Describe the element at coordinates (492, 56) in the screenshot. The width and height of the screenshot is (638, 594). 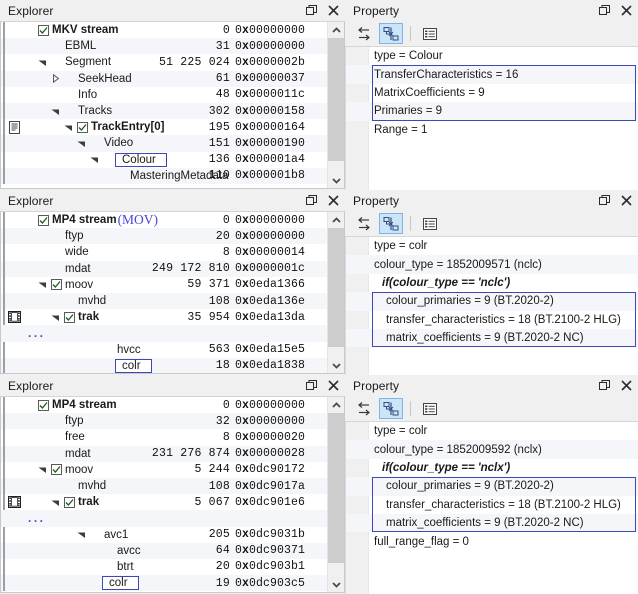
I see `property-row: type = Colour` at that location.